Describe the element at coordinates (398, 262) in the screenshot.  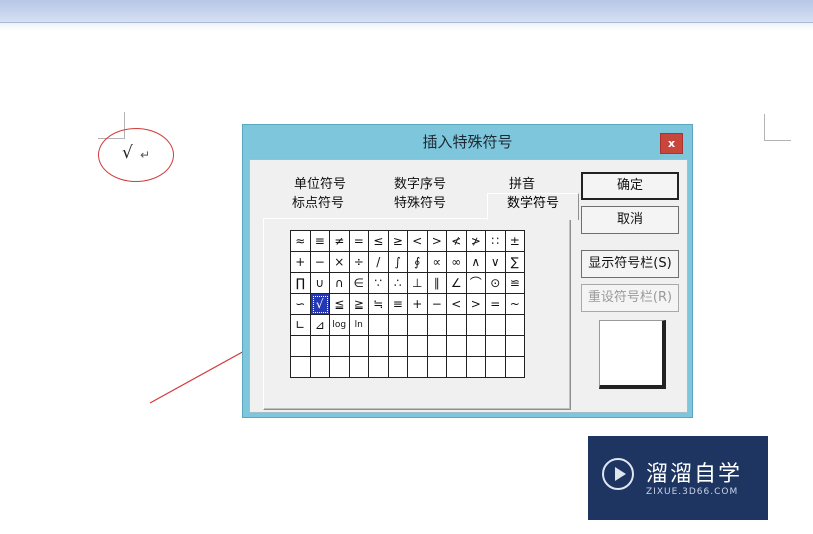
I see `symbol-cell: ∫` at that location.